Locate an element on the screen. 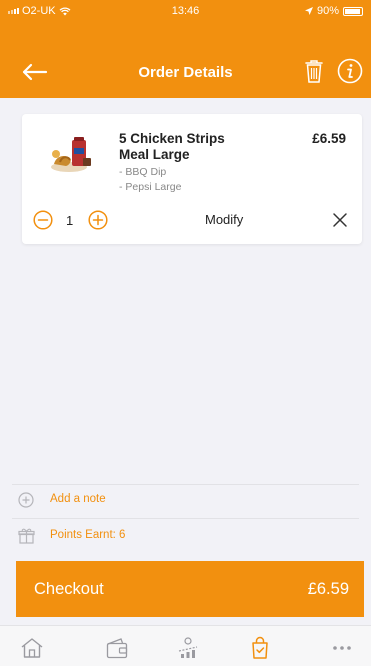 This screenshot has height=666, width=371. battery-status: 90% is located at coordinates (333, 11).